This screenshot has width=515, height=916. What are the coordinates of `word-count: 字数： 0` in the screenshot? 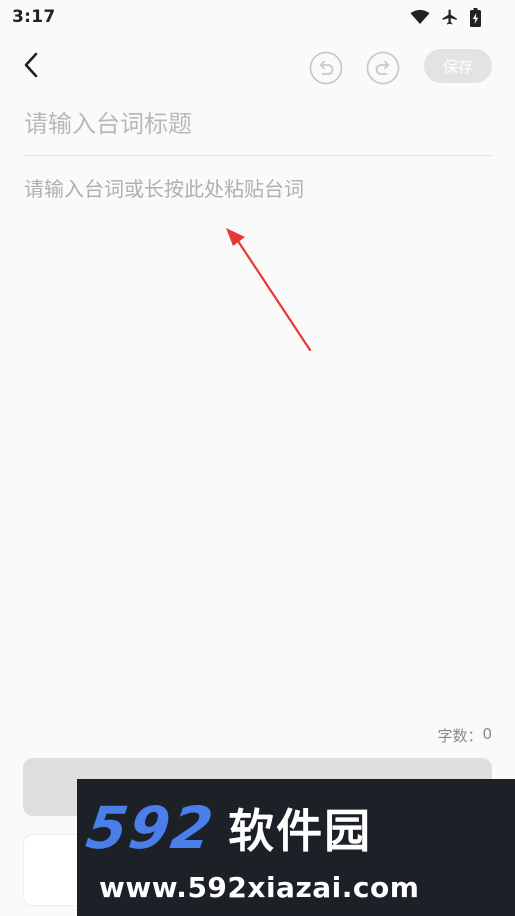 It's located at (464, 735).